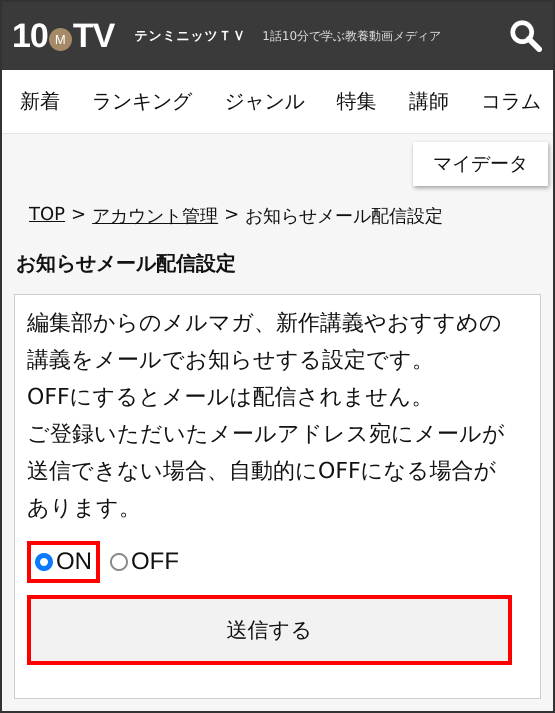 Image resolution: width=555 pixels, height=713 pixels. What do you see at coordinates (63, 562) in the screenshot?
I see `radio-option: ON` at bounding box center [63, 562].